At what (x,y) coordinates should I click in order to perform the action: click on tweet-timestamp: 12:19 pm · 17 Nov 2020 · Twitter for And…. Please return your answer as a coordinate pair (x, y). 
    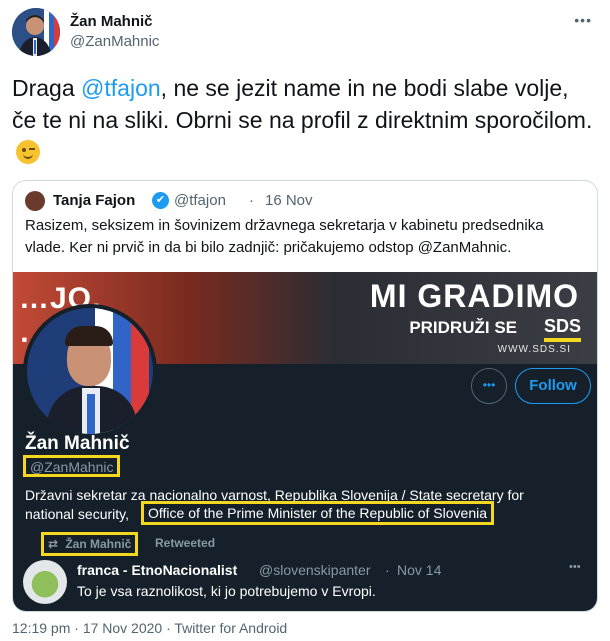
    Looking at the image, I should click on (149, 628).